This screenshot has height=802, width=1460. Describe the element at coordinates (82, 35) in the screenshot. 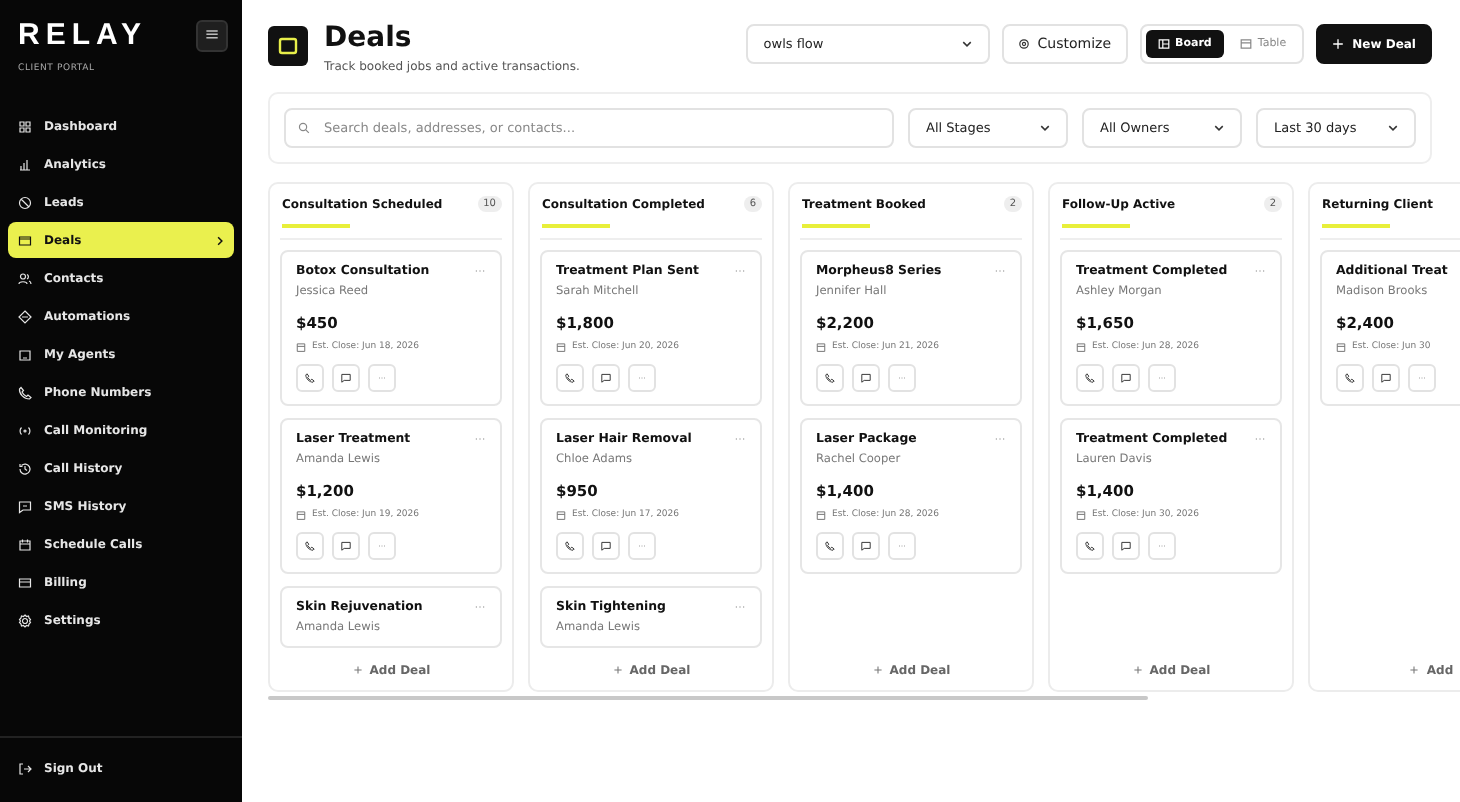

I see `logo: RELAY` at that location.